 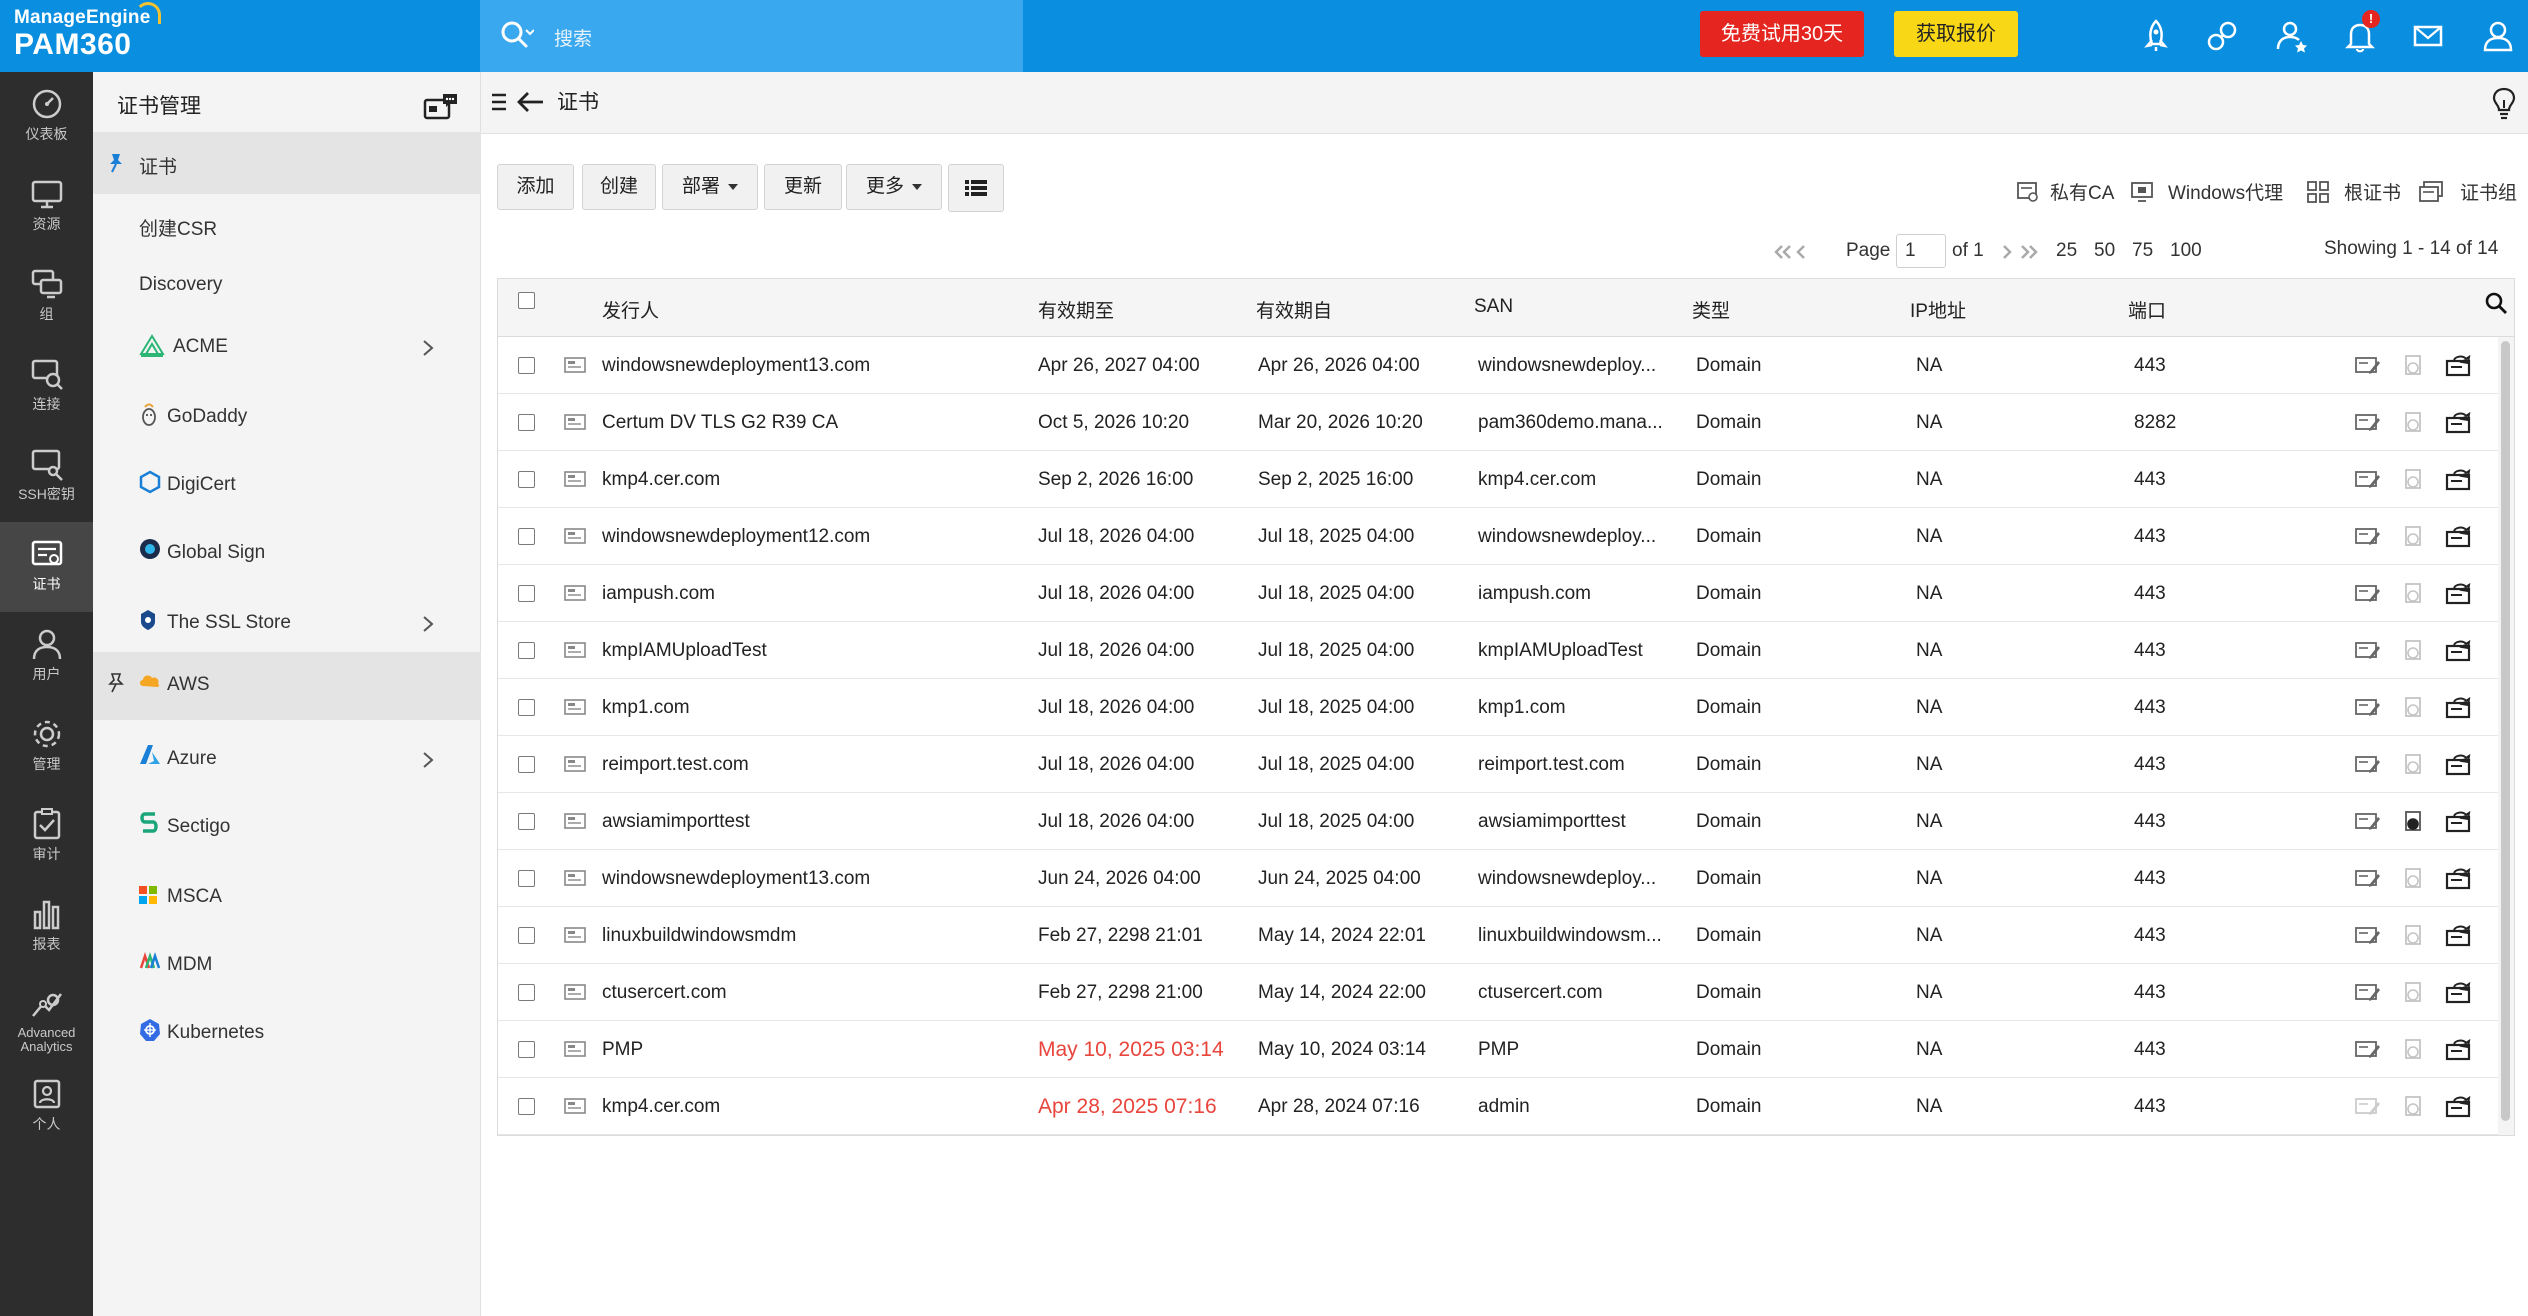 I want to click on column-header-valid-to: 有效期至, so click(x=1076, y=309).